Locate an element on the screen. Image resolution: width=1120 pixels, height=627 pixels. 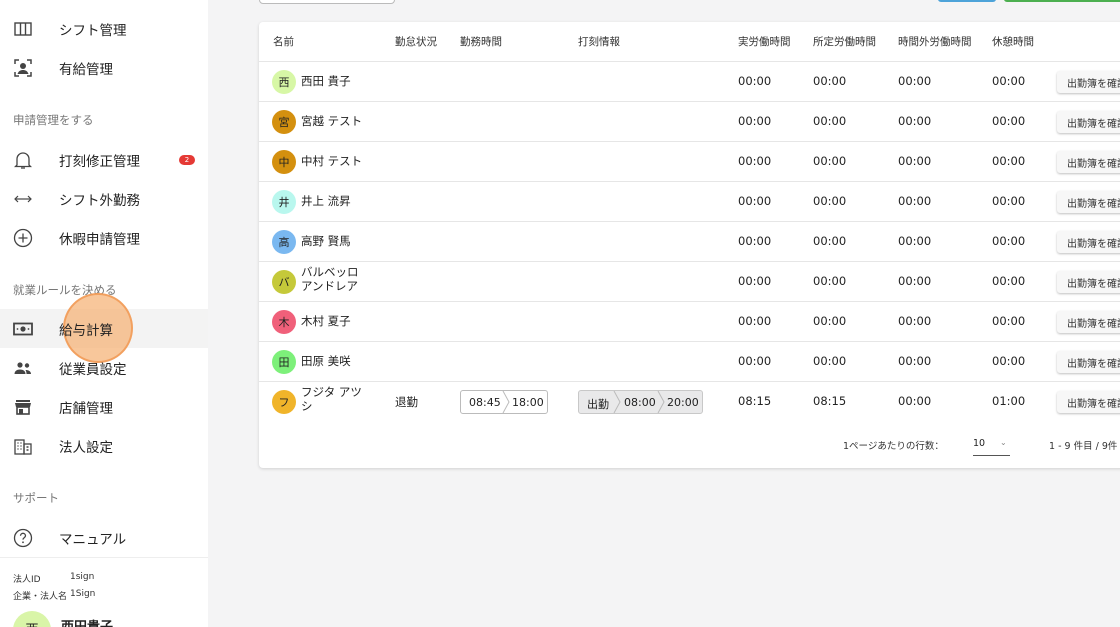
header-break-time: 休憩時間 is located at coordinates (1013, 42).